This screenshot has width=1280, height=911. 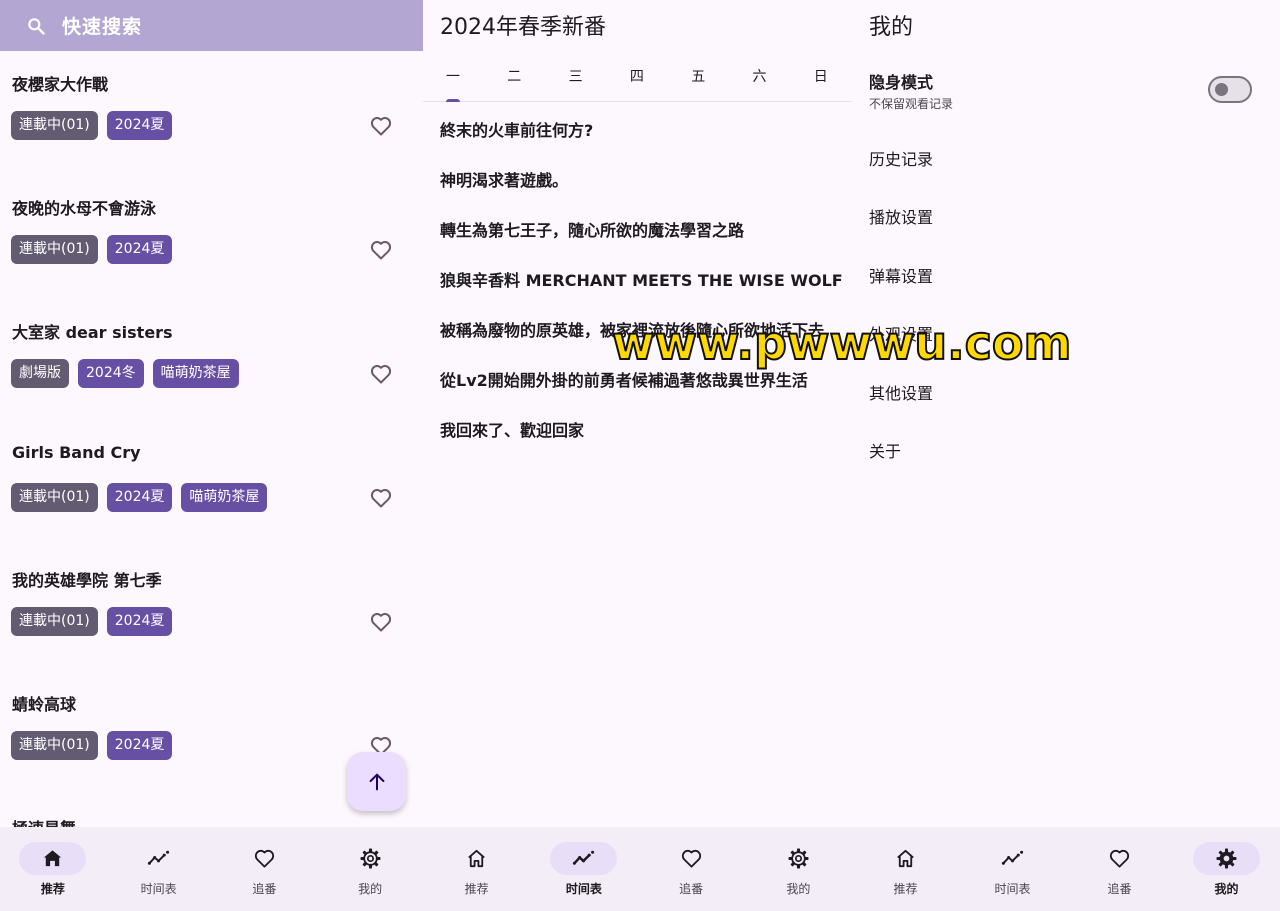 I want to click on search-icon, so click(x=36, y=26).